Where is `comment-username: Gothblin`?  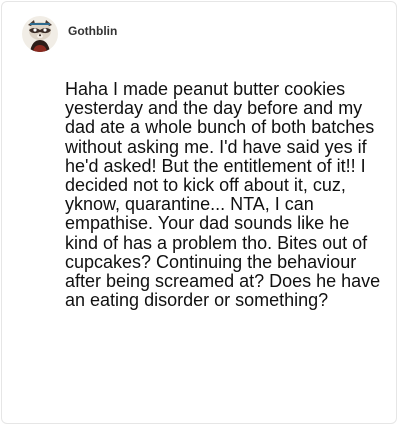
comment-username: Gothblin is located at coordinates (92, 31).